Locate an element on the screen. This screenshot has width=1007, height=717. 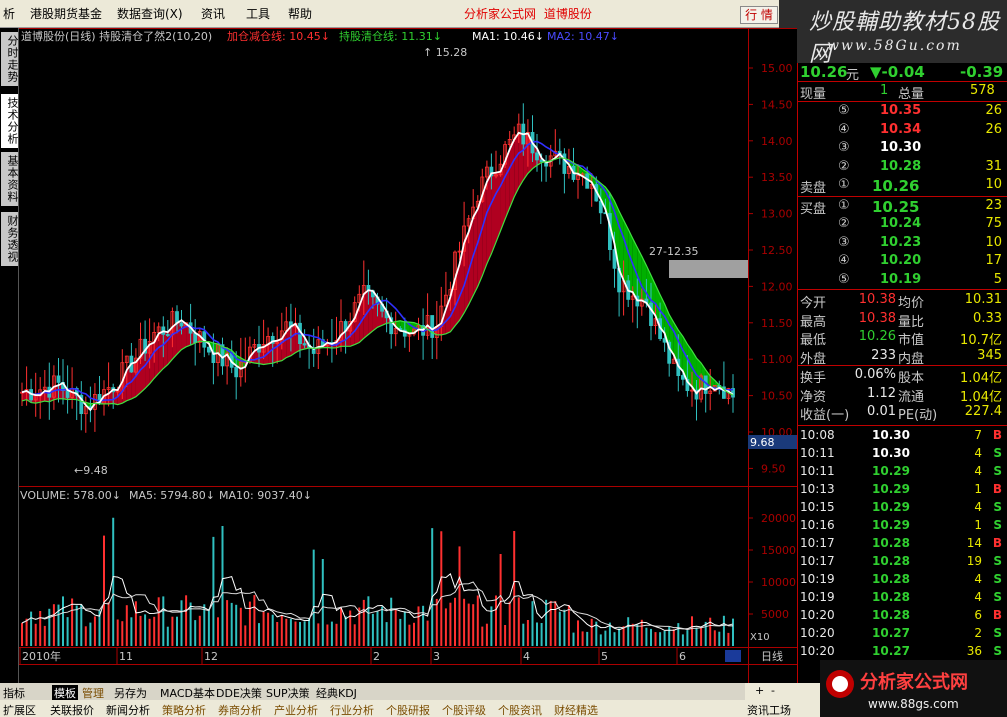
date-tick: 5 is located at coordinates (604, 656).